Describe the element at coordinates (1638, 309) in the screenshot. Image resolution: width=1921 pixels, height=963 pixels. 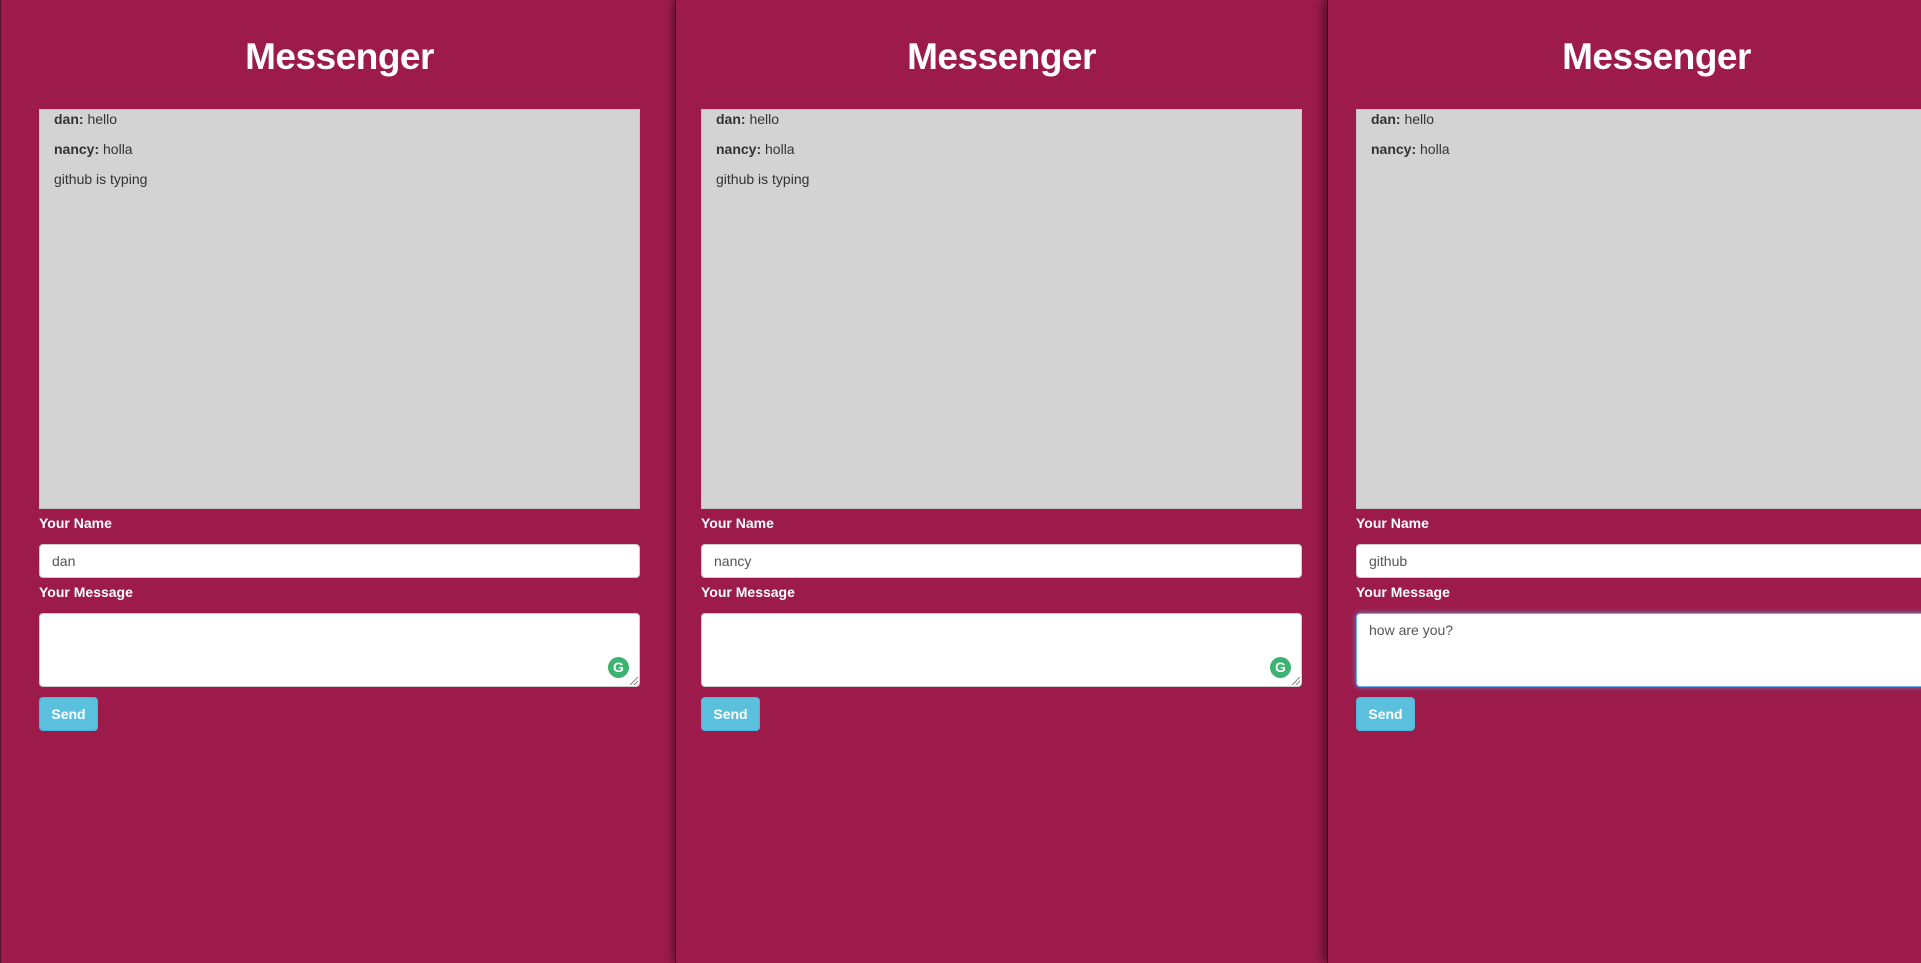
I see `messages-panel: dan: hello nancy: holla` at that location.